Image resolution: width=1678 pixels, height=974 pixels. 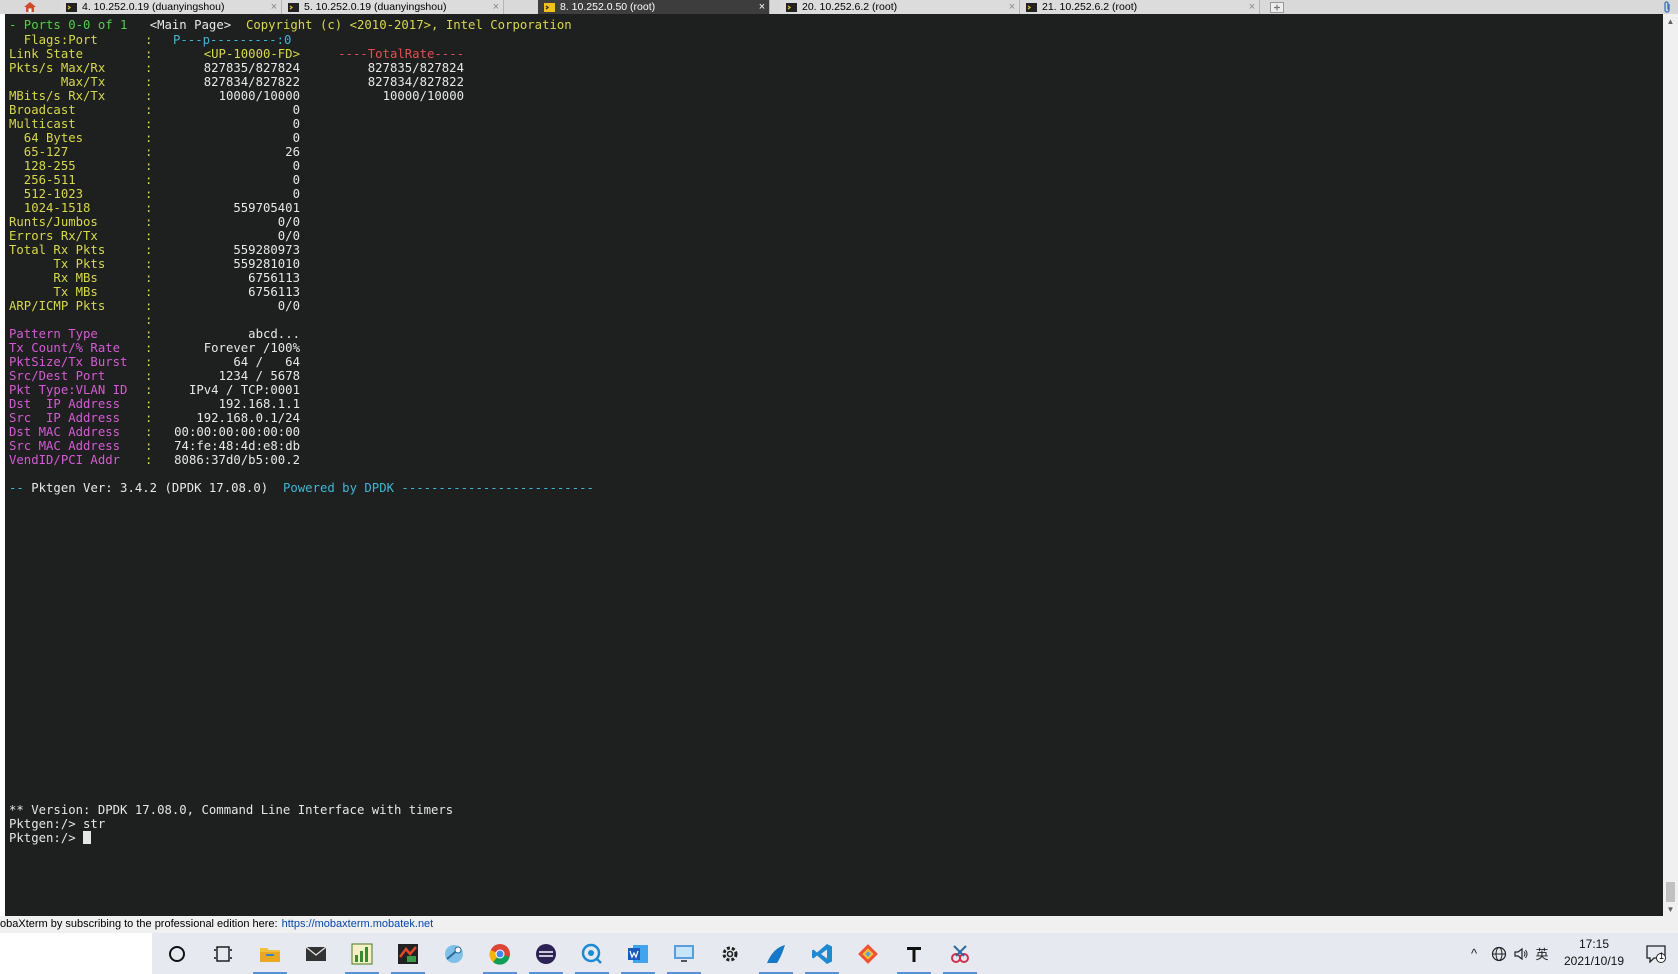 What do you see at coordinates (1090, 7) in the screenshot?
I see `tab-label: 21. 10.252.6.2 (root)` at bounding box center [1090, 7].